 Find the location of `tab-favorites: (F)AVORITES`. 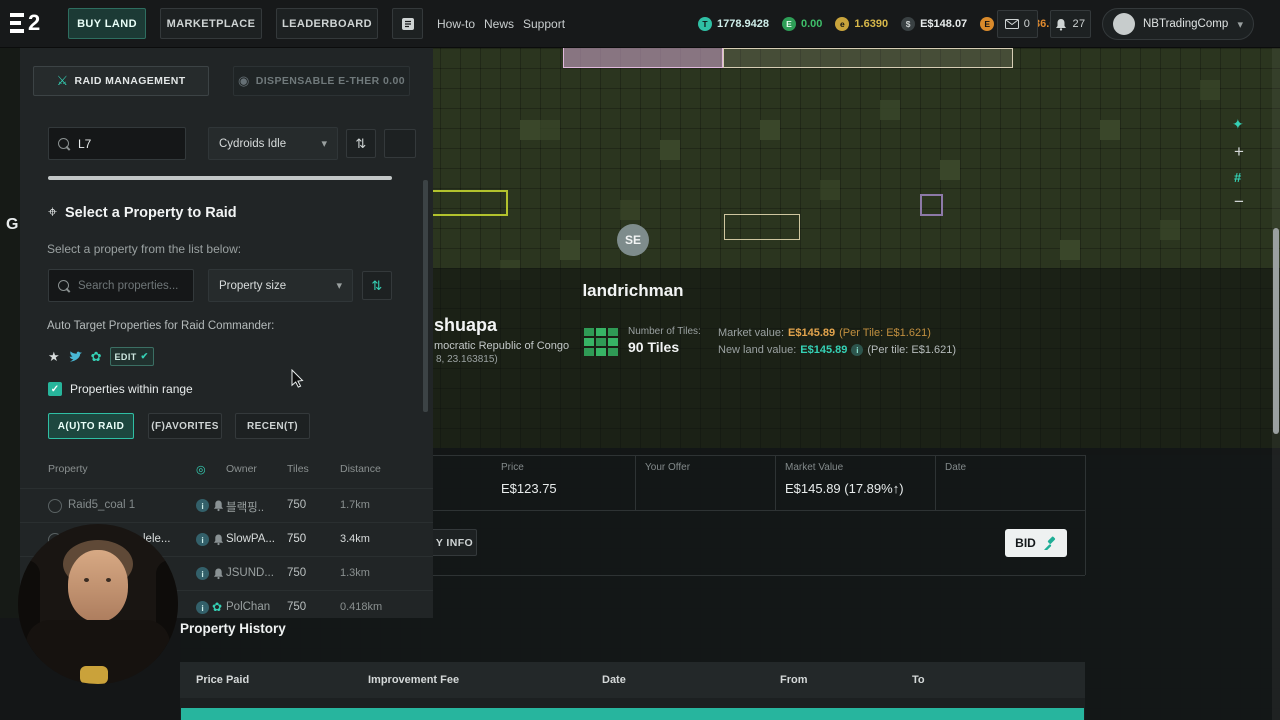

tab-favorites: (F)AVORITES is located at coordinates (185, 426).